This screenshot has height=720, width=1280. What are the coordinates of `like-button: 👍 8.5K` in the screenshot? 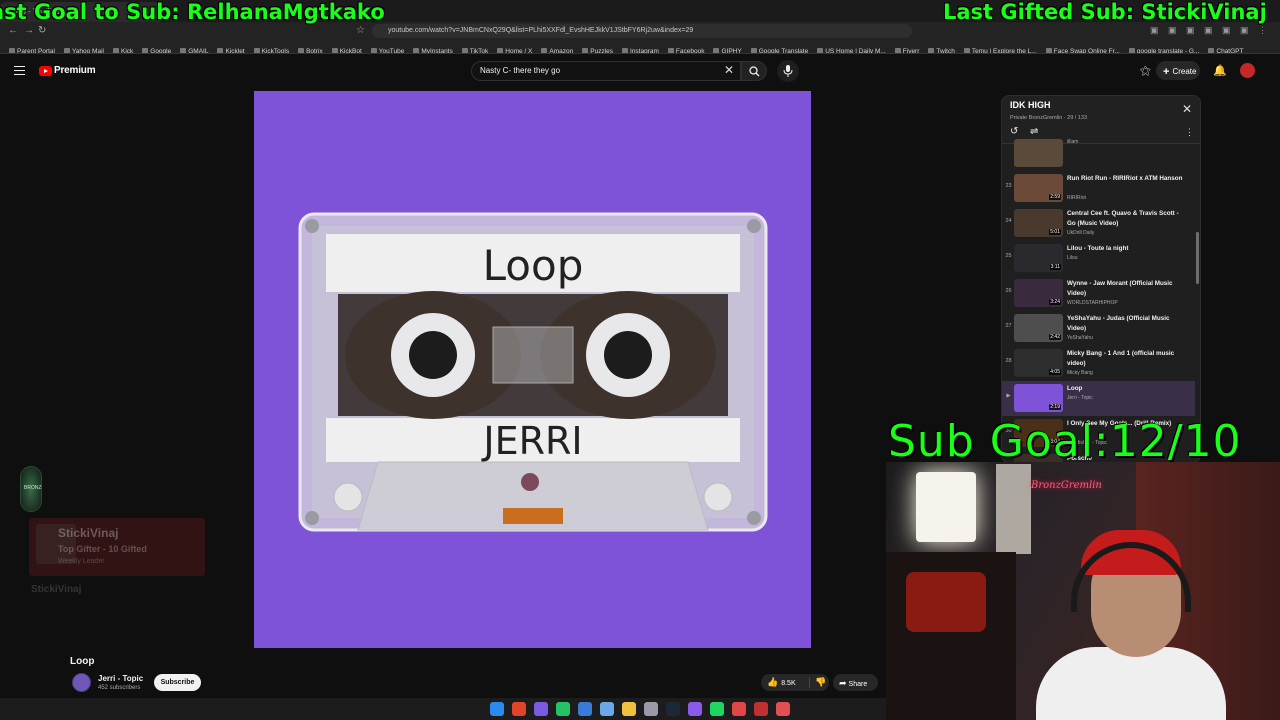 It's located at (781, 682).